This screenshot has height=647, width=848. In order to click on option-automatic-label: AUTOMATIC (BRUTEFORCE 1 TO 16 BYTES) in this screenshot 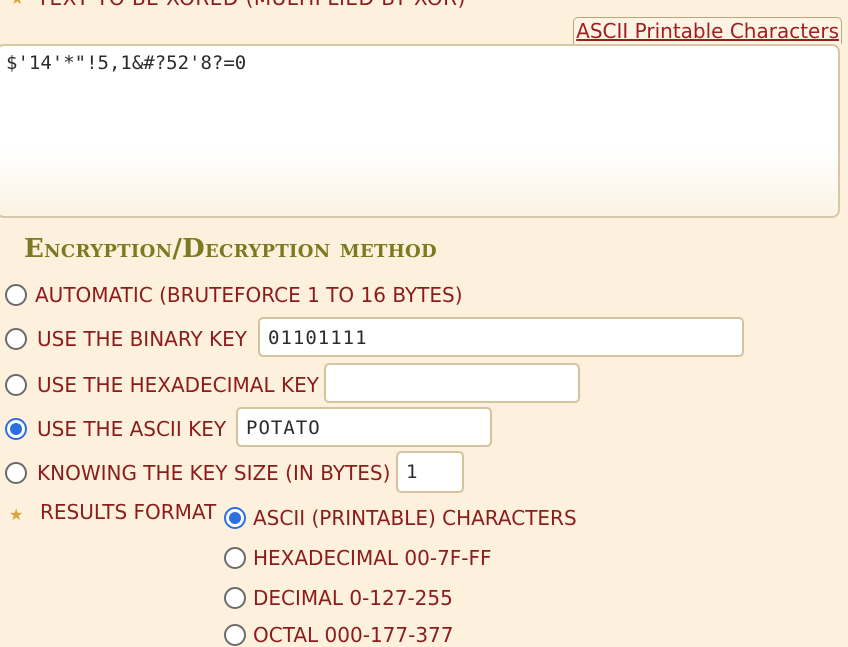, I will do `click(249, 295)`.